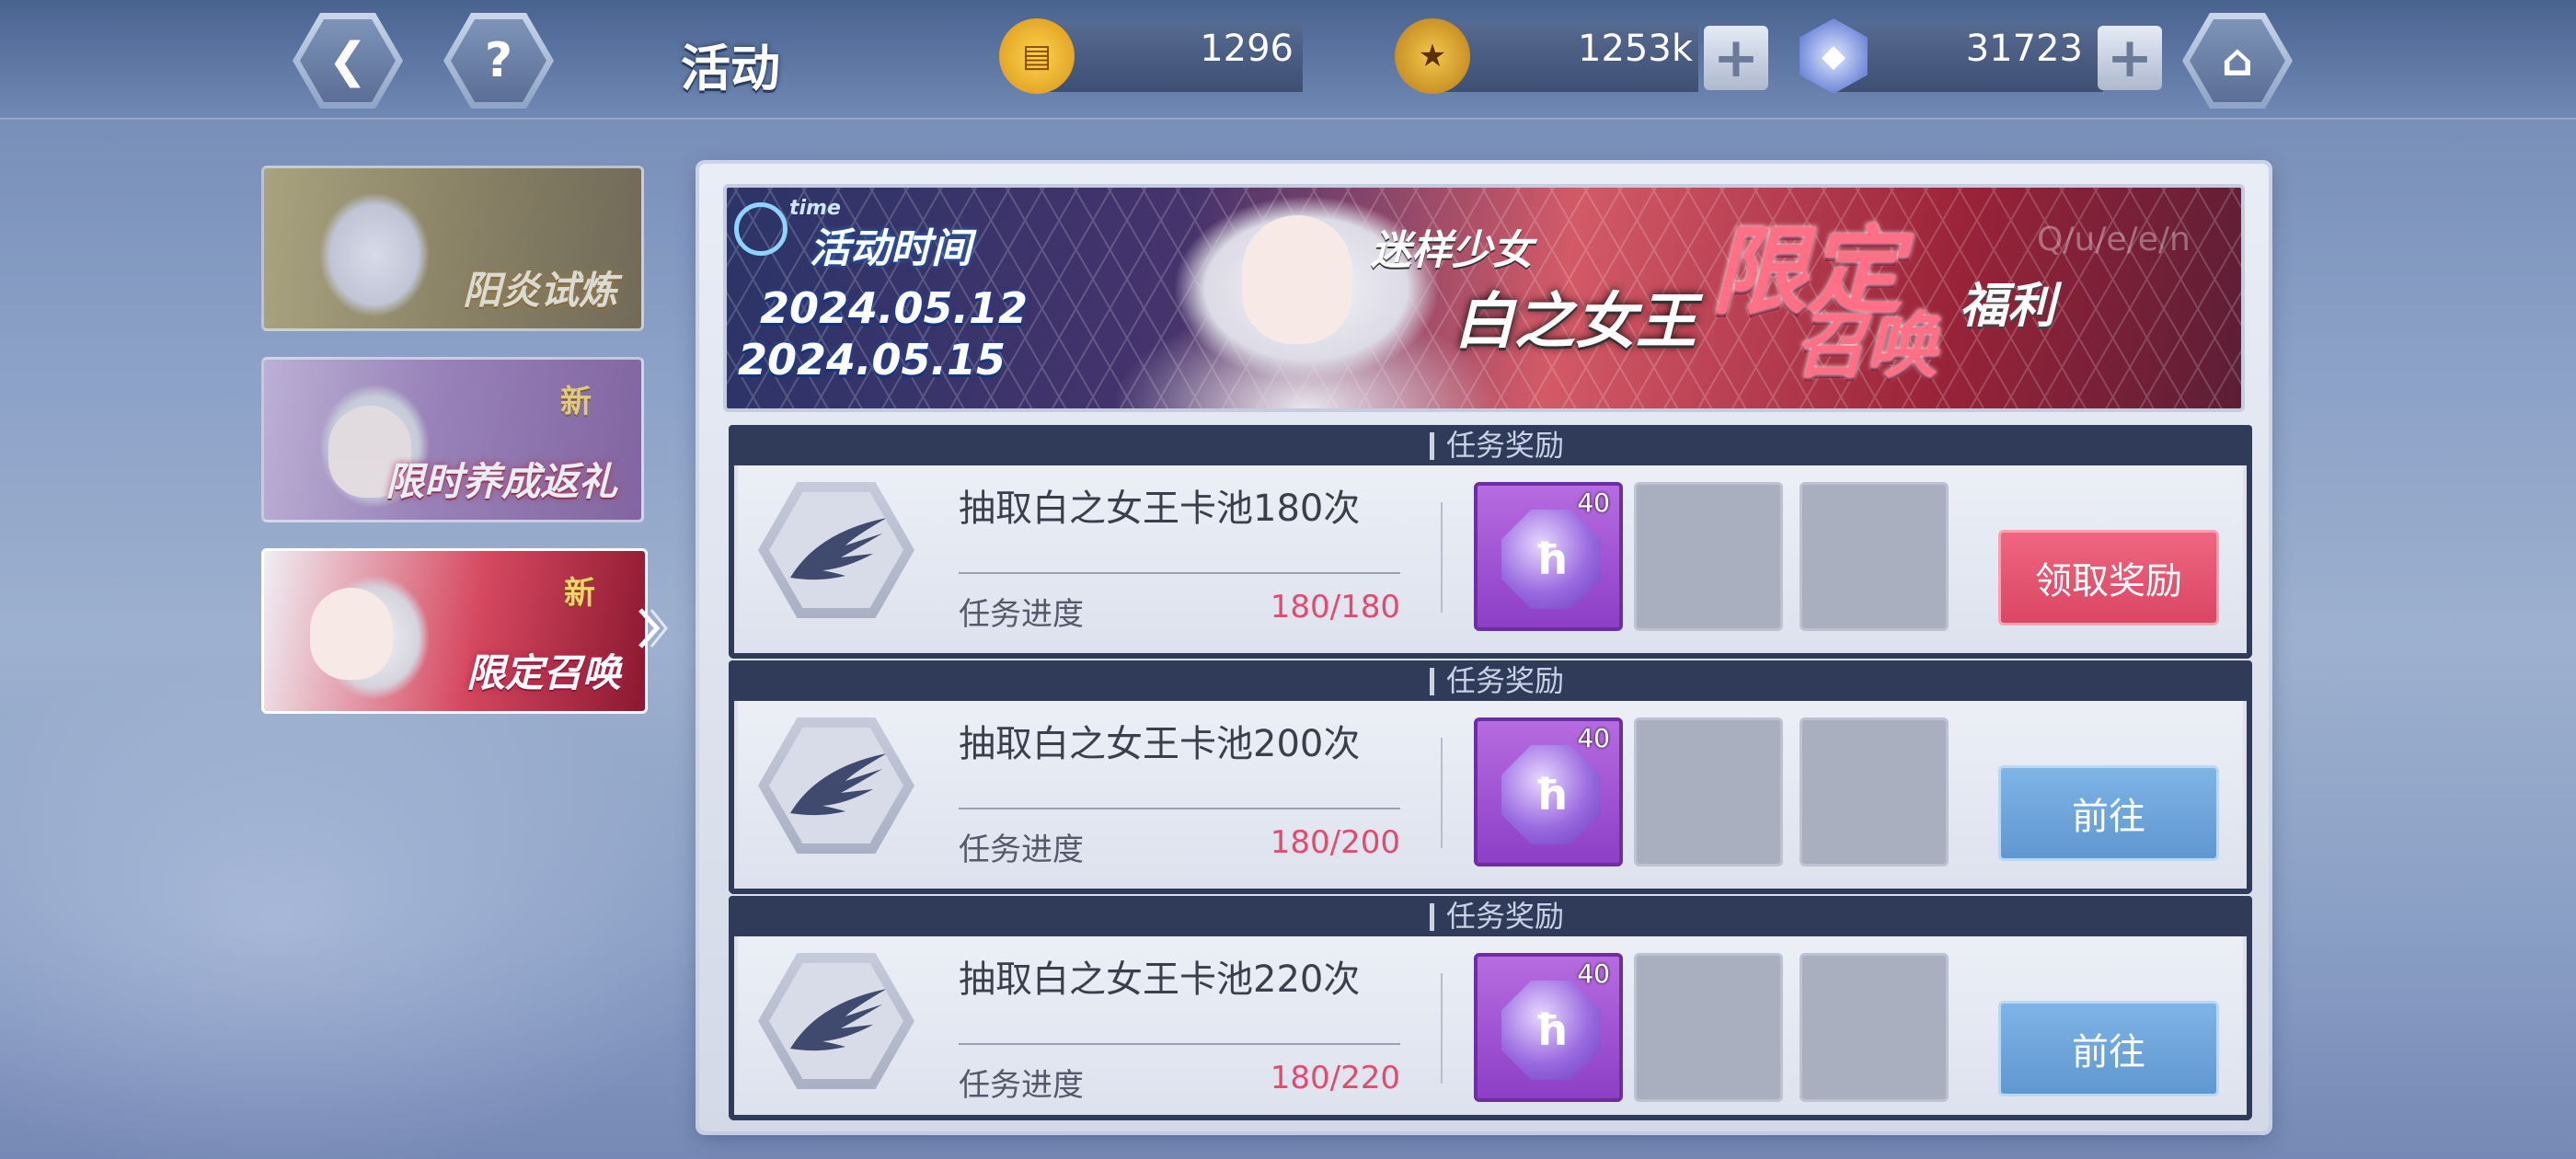  What do you see at coordinates (1432, 56) in the screenshot?
I see `coin-icon: ★` at bounding box center [1432, 56].